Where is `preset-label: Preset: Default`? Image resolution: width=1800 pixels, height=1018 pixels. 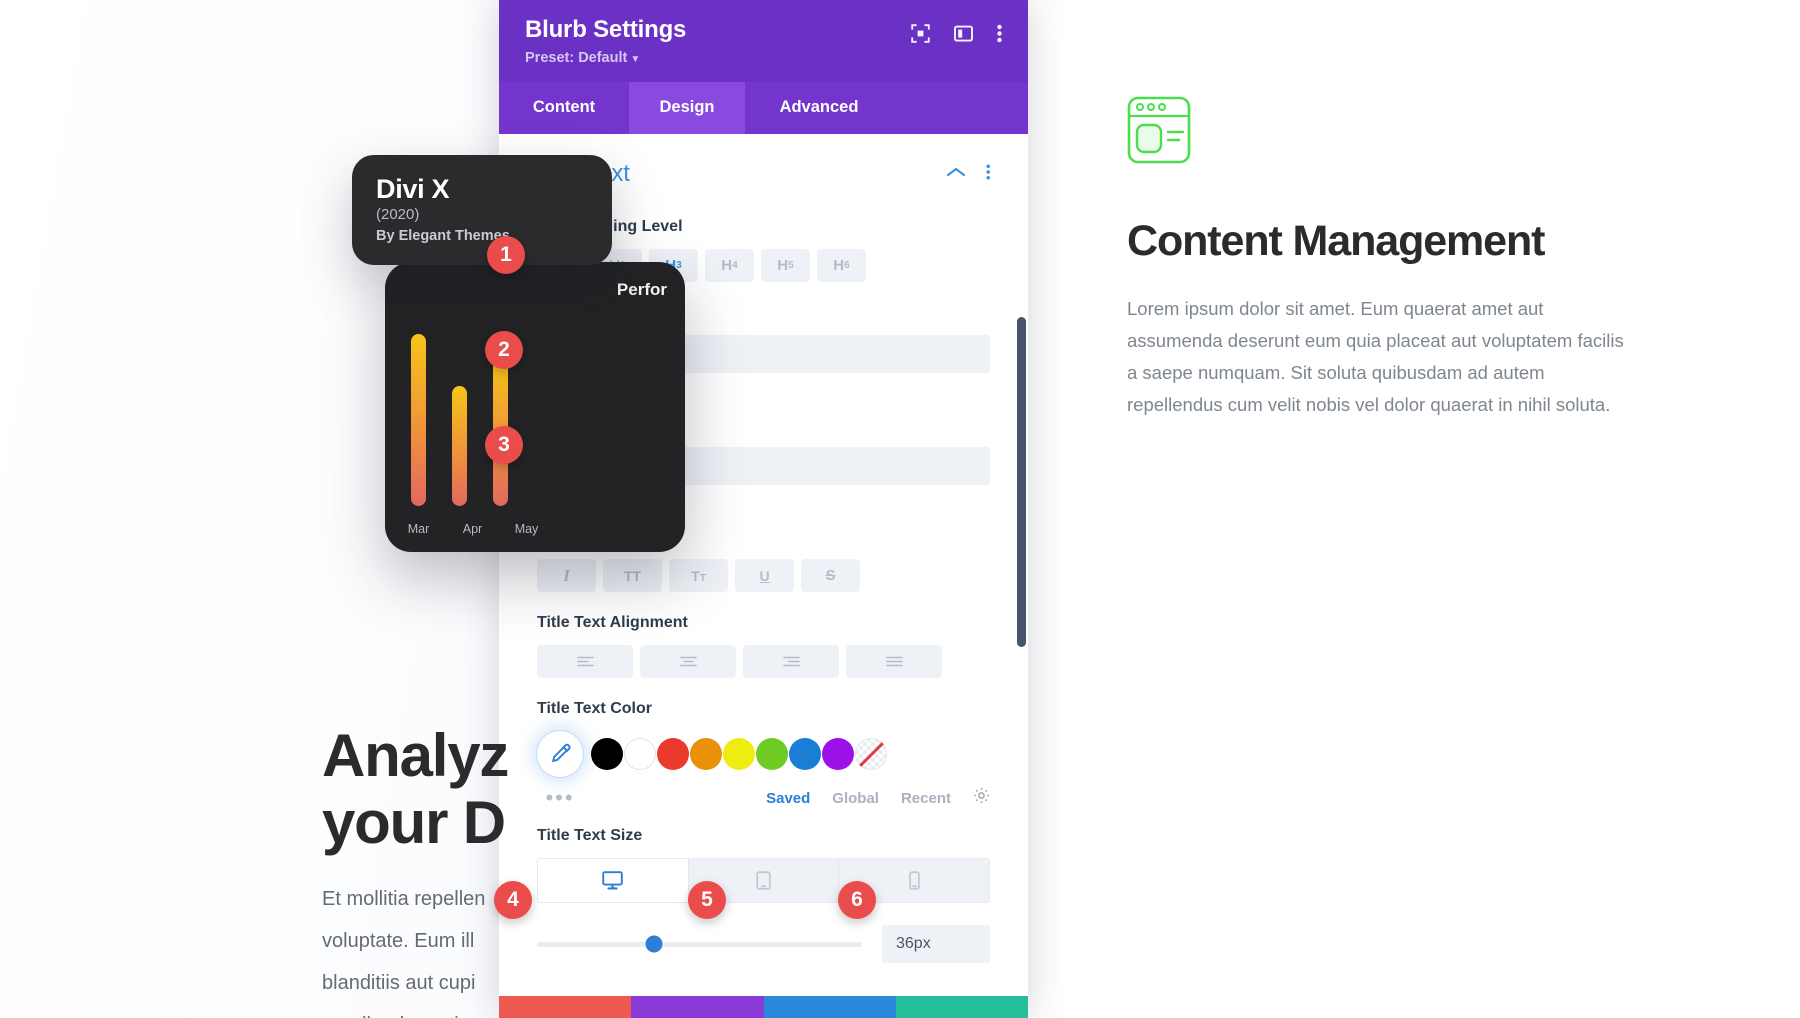
preset-label: Preset: Default is located at coordinates (576, 58).